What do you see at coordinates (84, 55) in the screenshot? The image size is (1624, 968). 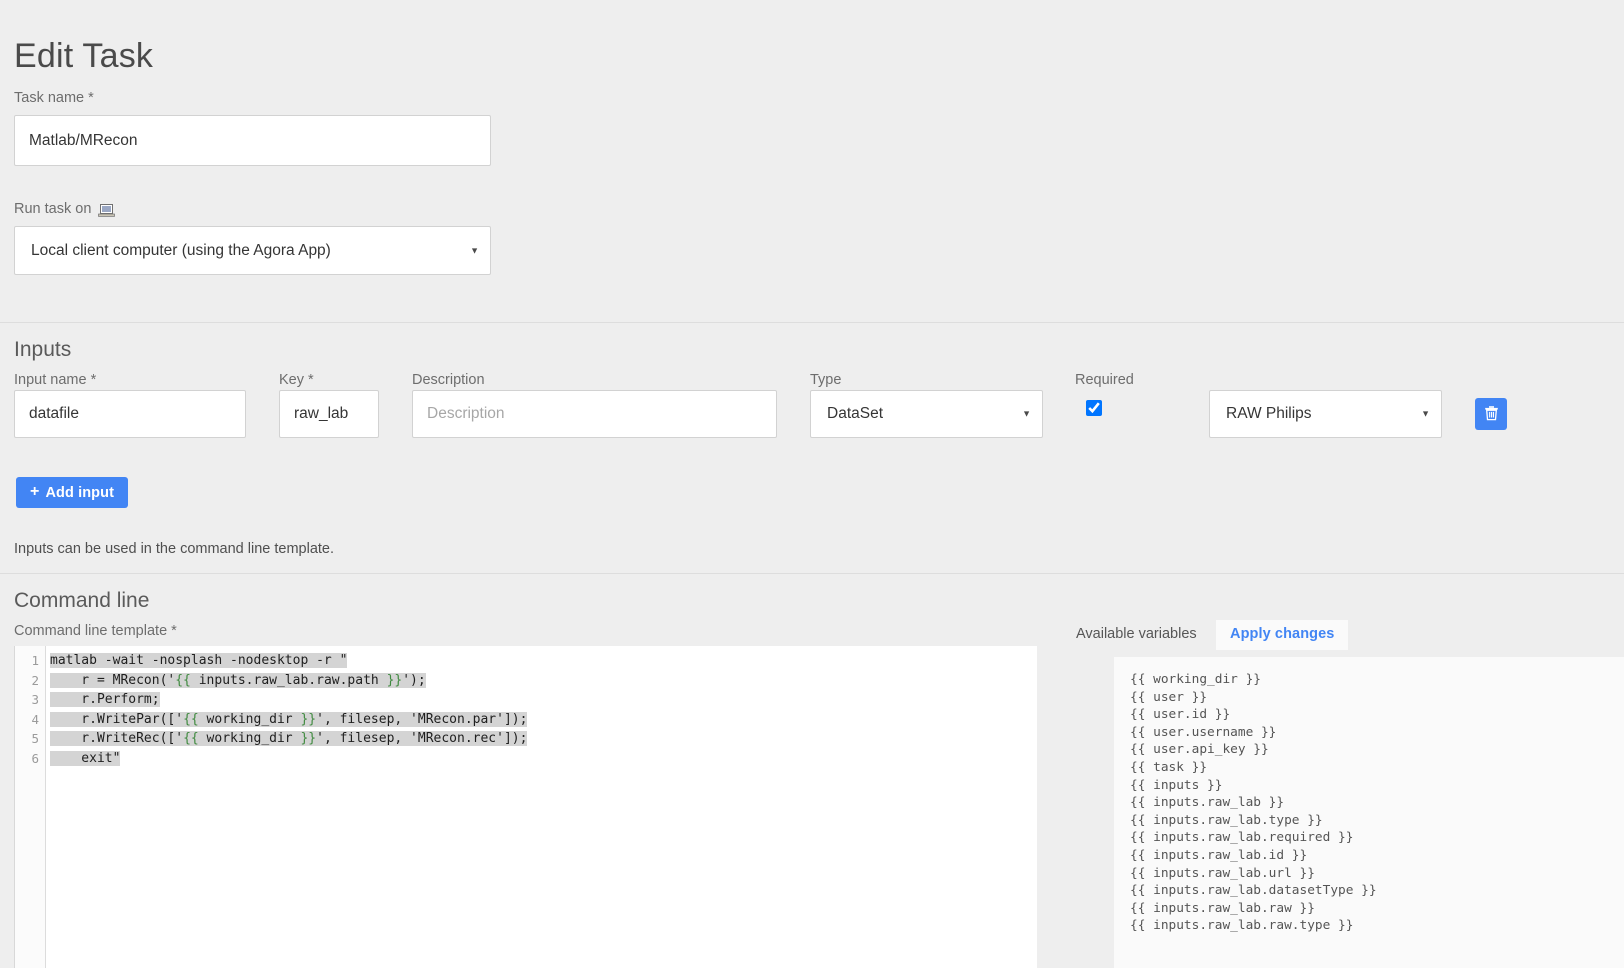 I see `page-title: Edit Task` at bounding box center [84, 55].